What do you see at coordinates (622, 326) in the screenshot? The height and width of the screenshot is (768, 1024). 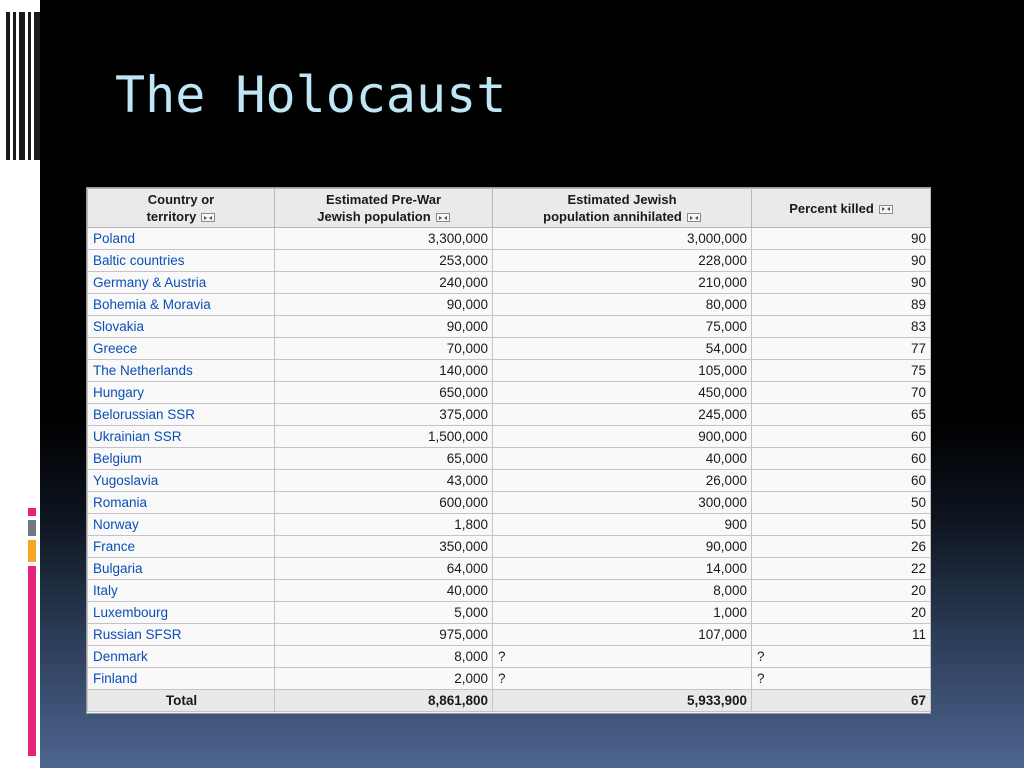 I see `annihilated-cell: 75,000` at bounding box center [622, 326].